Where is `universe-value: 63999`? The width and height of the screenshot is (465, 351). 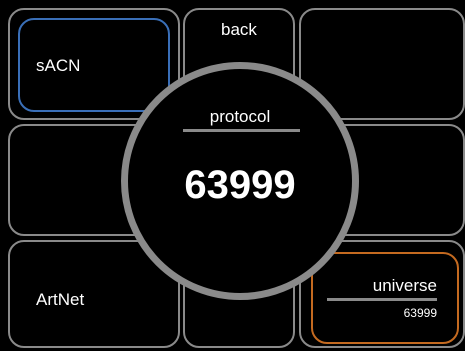
universe-value: 63999 is located at coordinates (420, 313).